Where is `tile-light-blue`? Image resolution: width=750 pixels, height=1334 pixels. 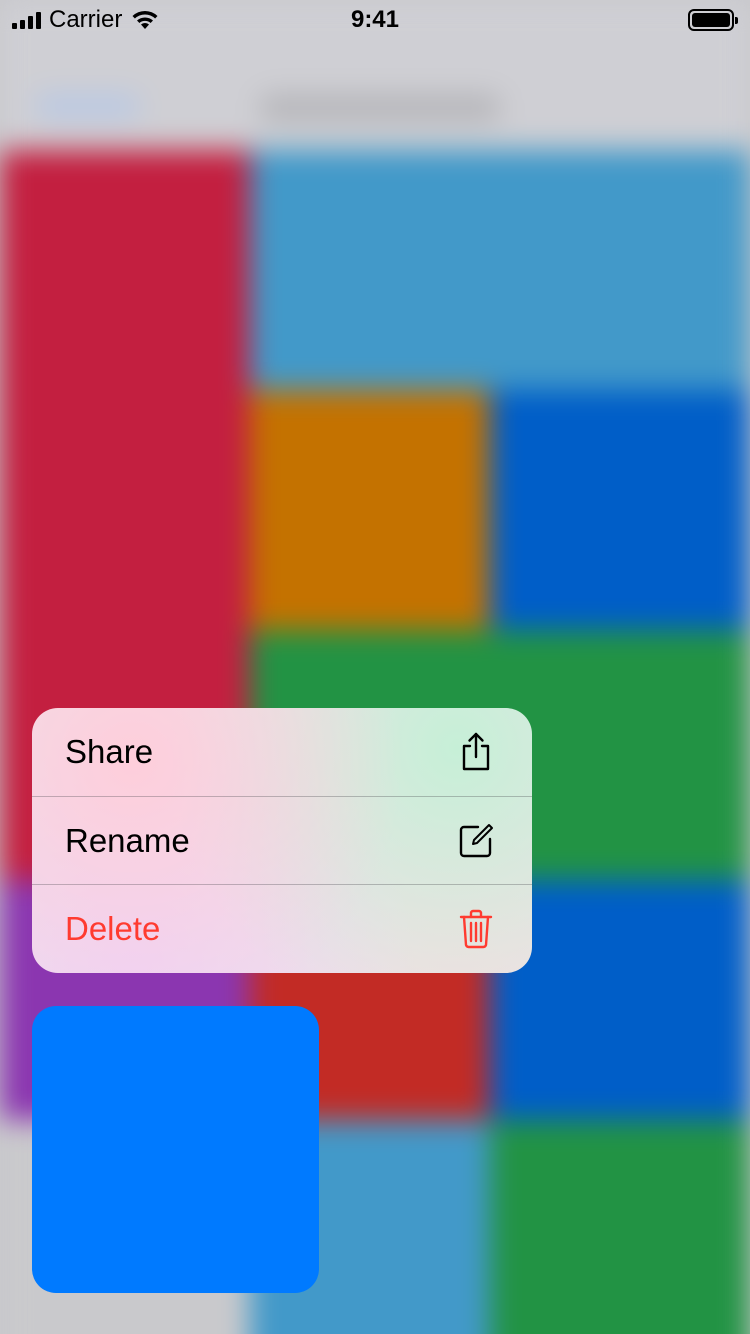
tile-light-blue is located at coordinates (500, 270).